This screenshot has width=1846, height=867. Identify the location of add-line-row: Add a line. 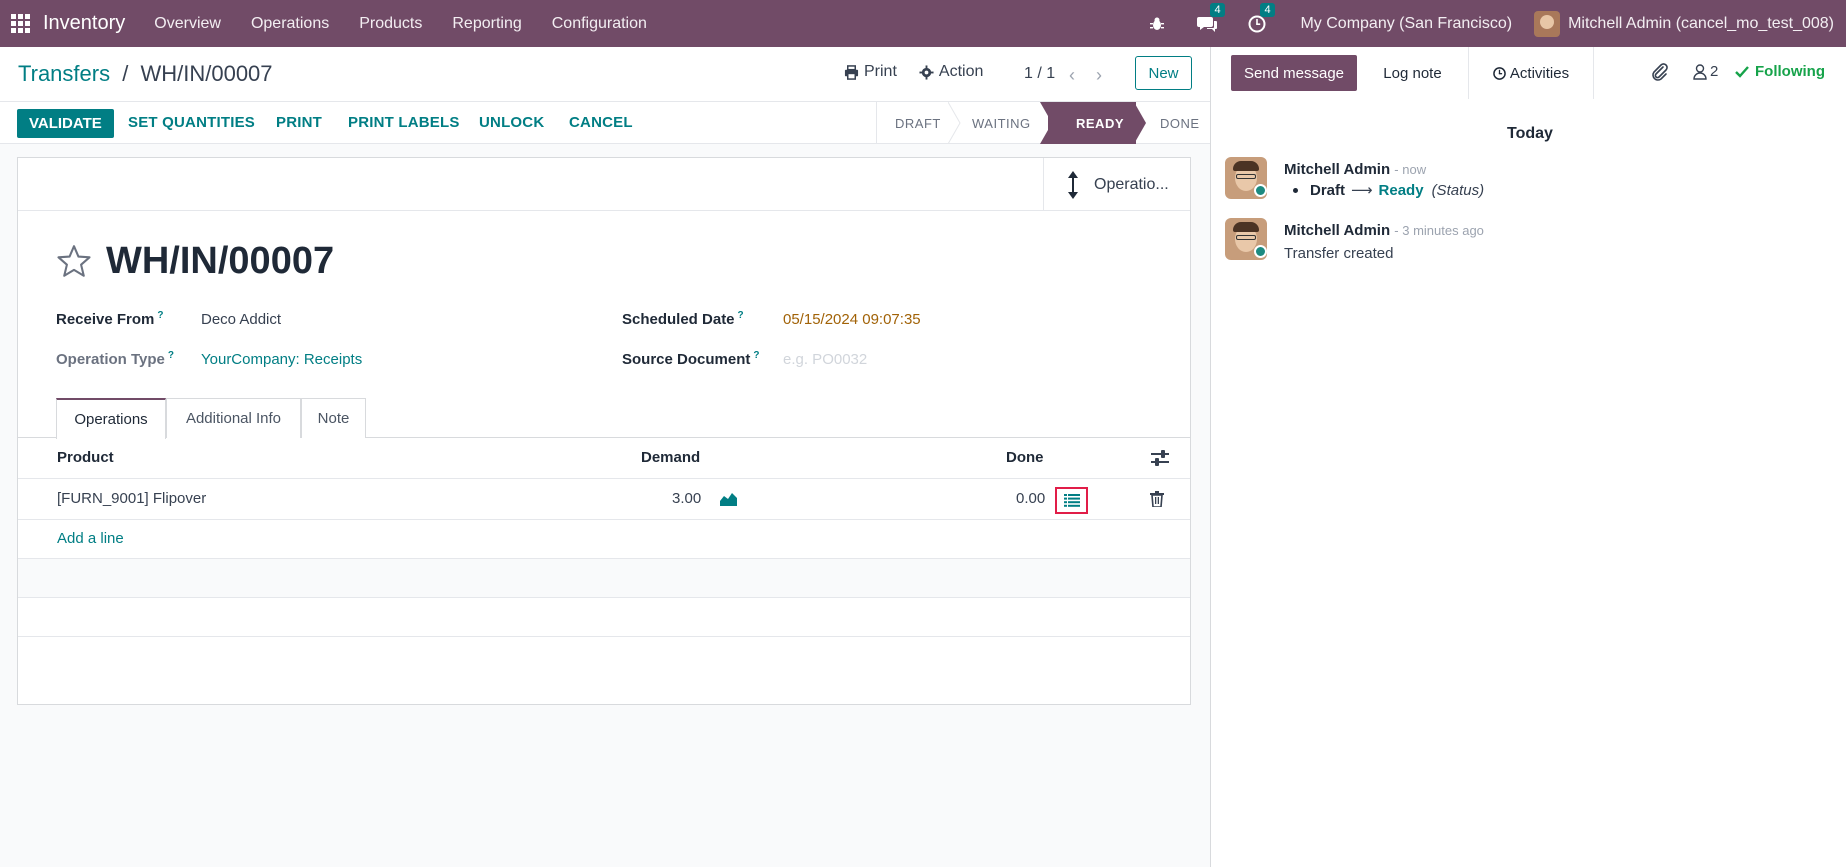
(604, 539).